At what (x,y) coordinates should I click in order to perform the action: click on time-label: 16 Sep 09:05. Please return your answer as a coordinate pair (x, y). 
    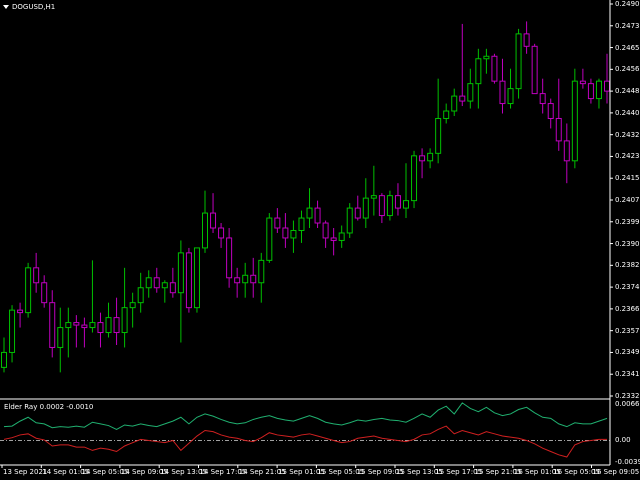
    Looking at the image, I should click on (616, 472).